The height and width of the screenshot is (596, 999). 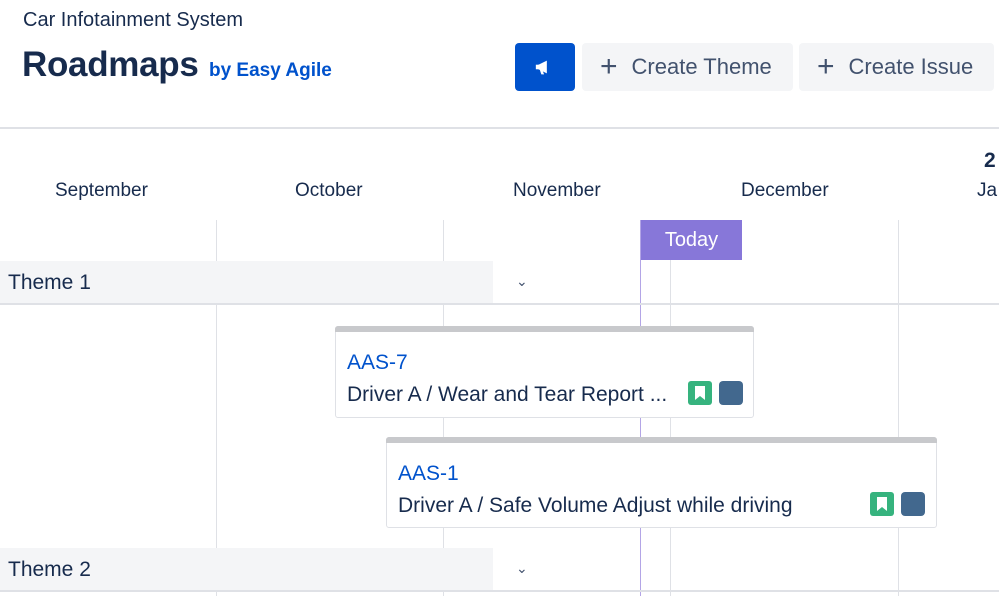 I want to click on header-divider, so click(x=499, y=128).